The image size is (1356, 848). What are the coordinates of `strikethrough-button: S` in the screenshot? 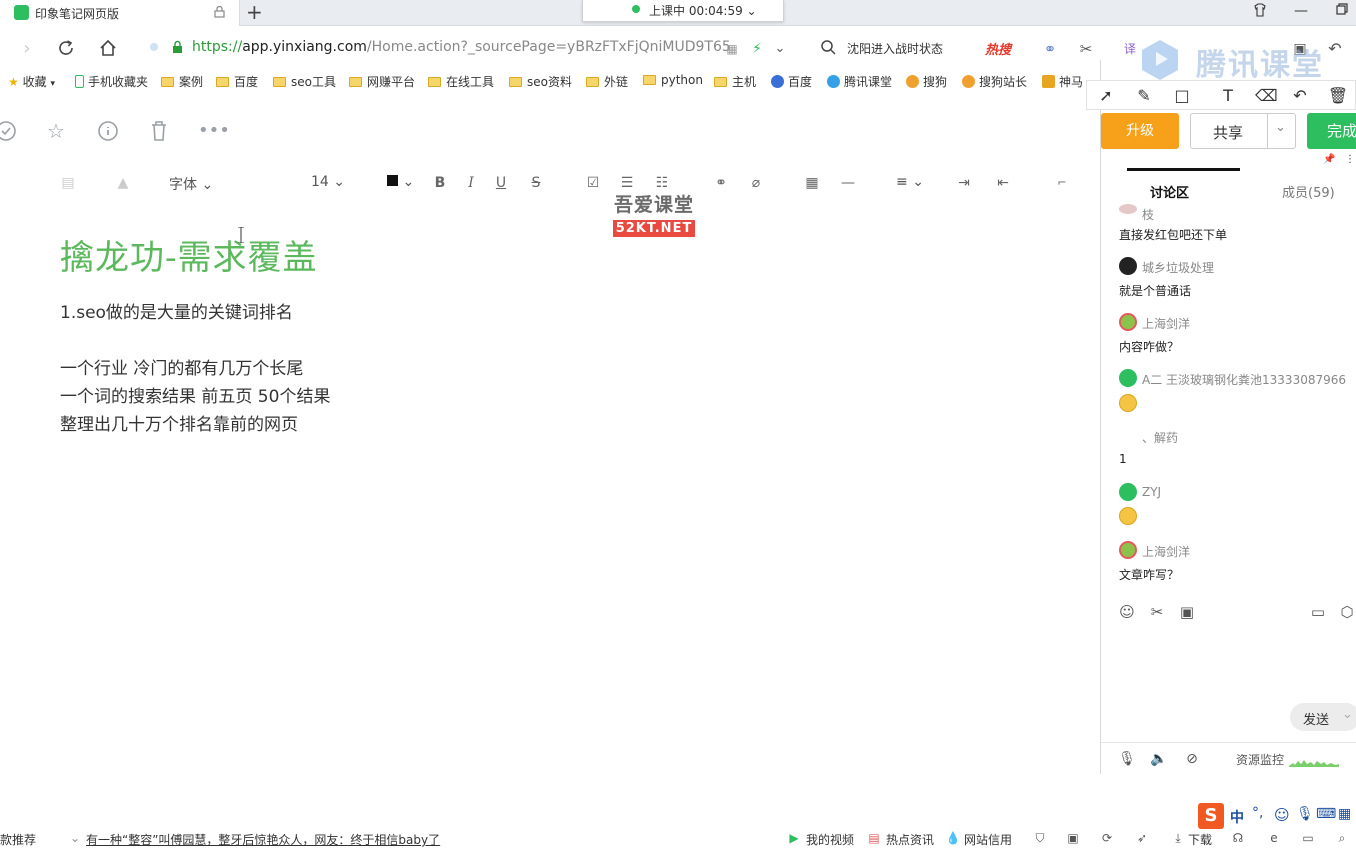 It's located at (536, 183).